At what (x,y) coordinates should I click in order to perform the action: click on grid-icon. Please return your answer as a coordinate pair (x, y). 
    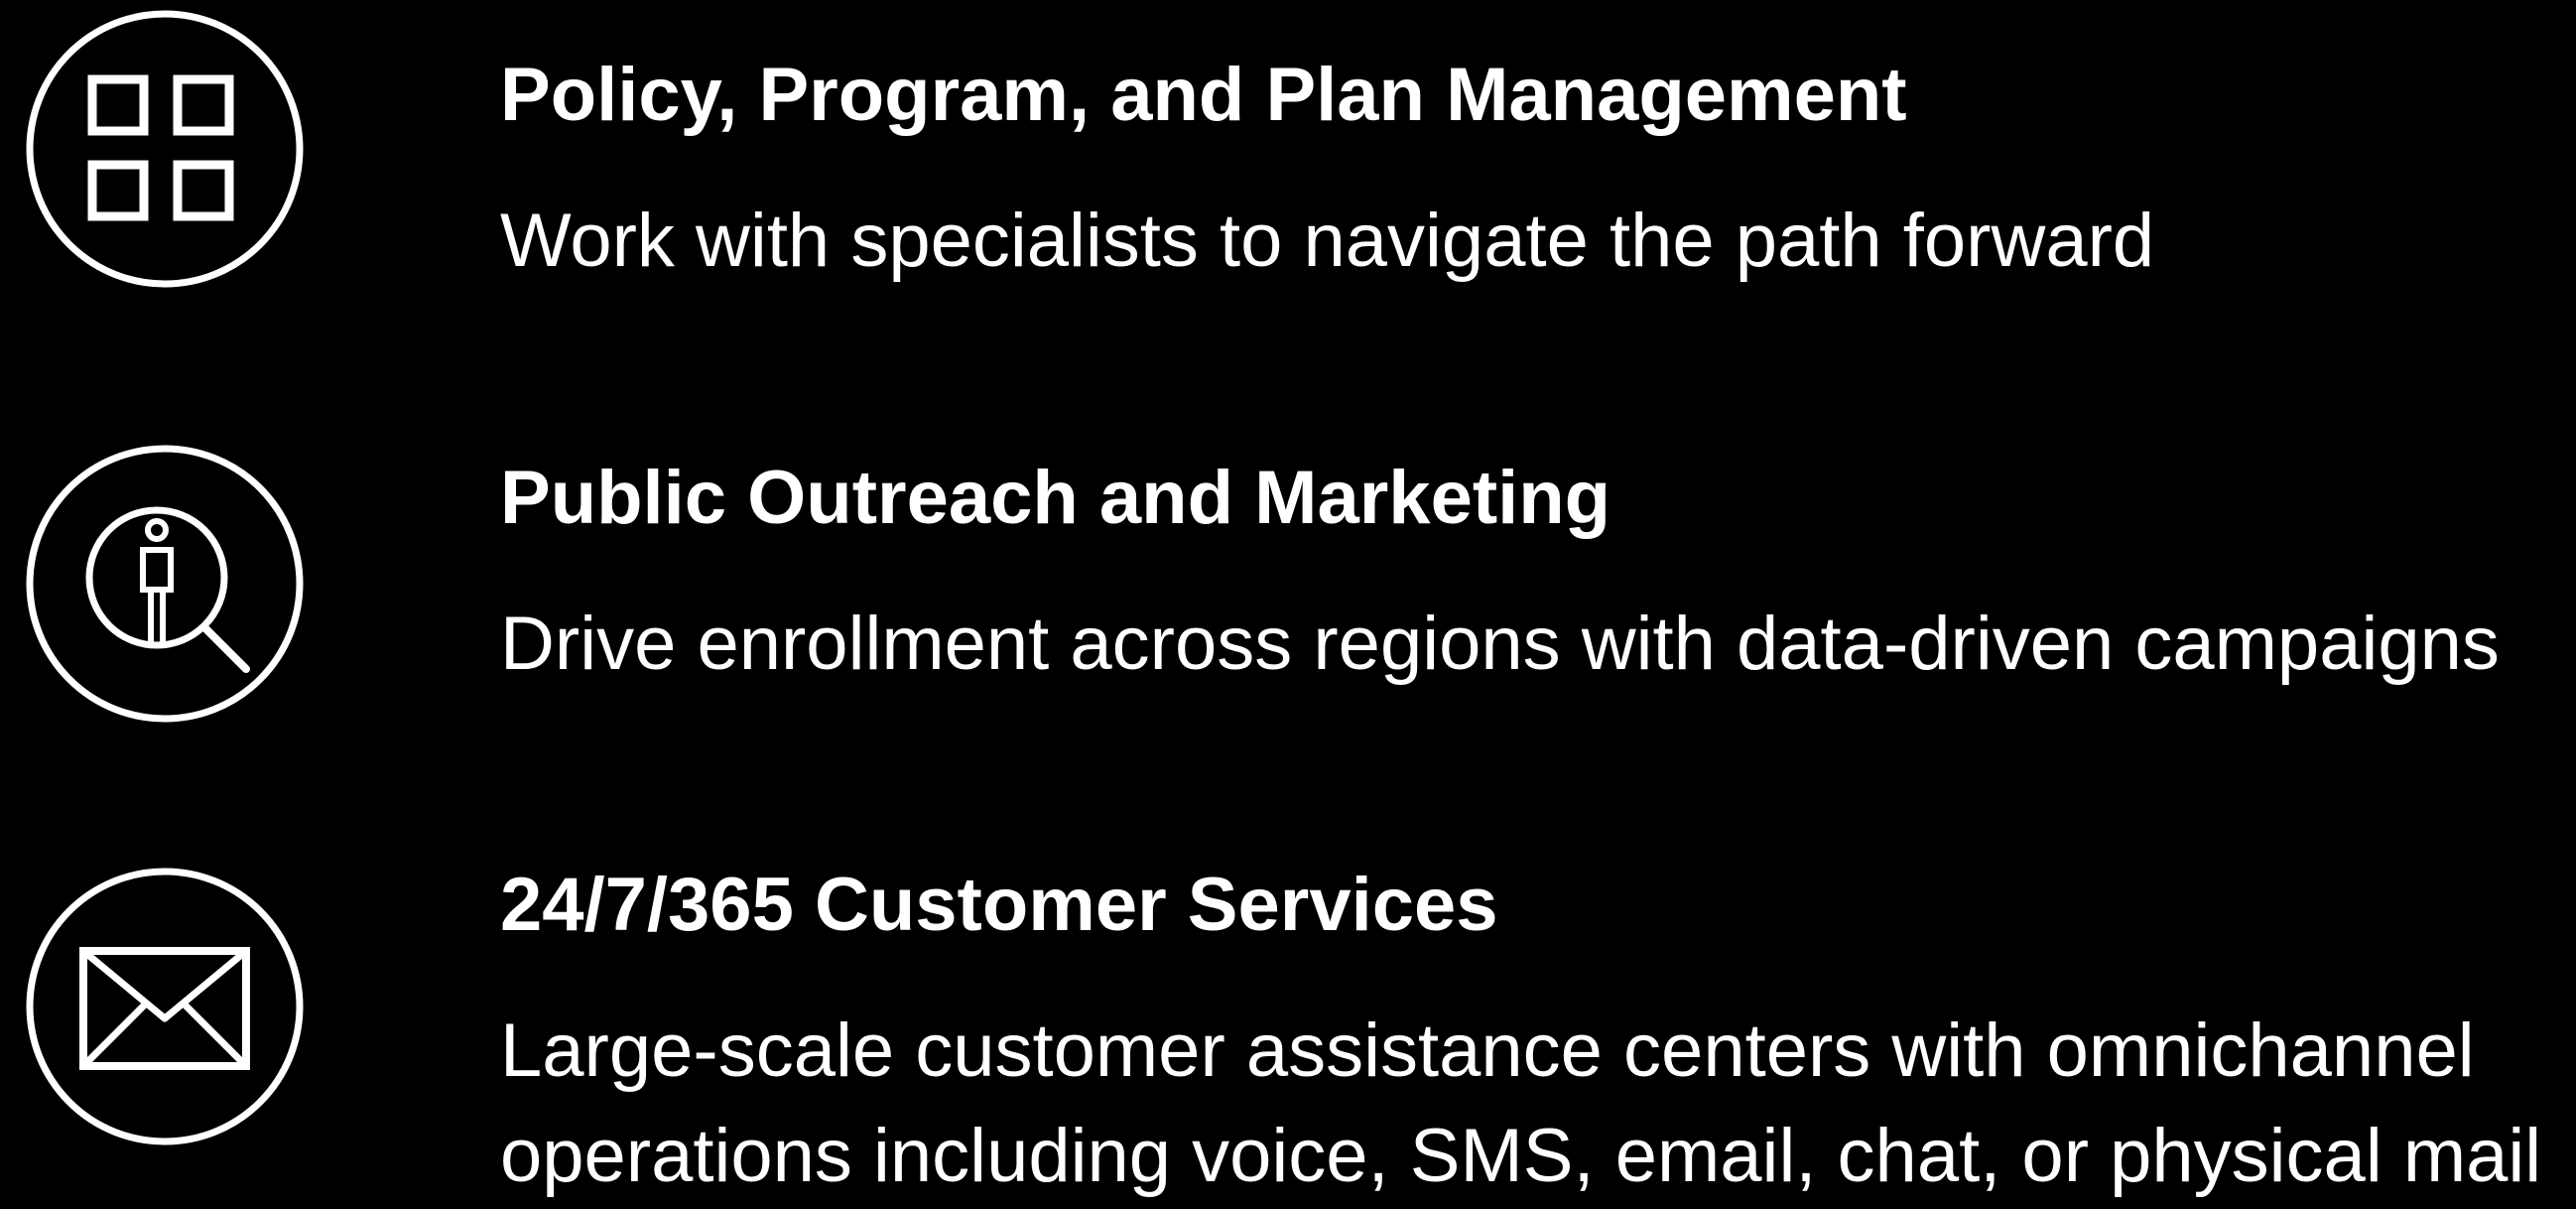
    Looking at the image, I should click on (165, 149).